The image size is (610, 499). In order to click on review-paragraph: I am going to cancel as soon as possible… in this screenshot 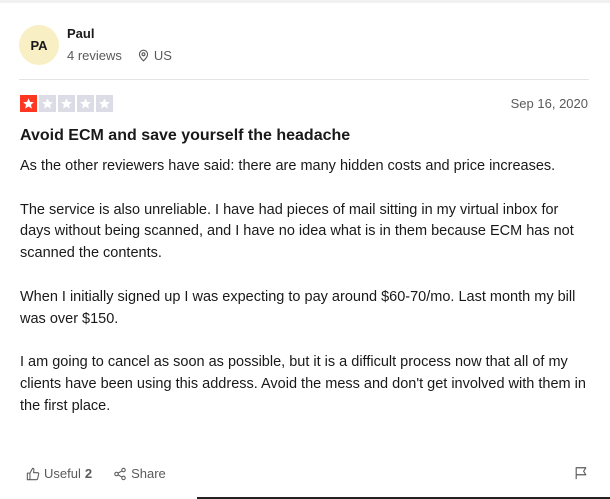, I will do `click(303, 384)`.